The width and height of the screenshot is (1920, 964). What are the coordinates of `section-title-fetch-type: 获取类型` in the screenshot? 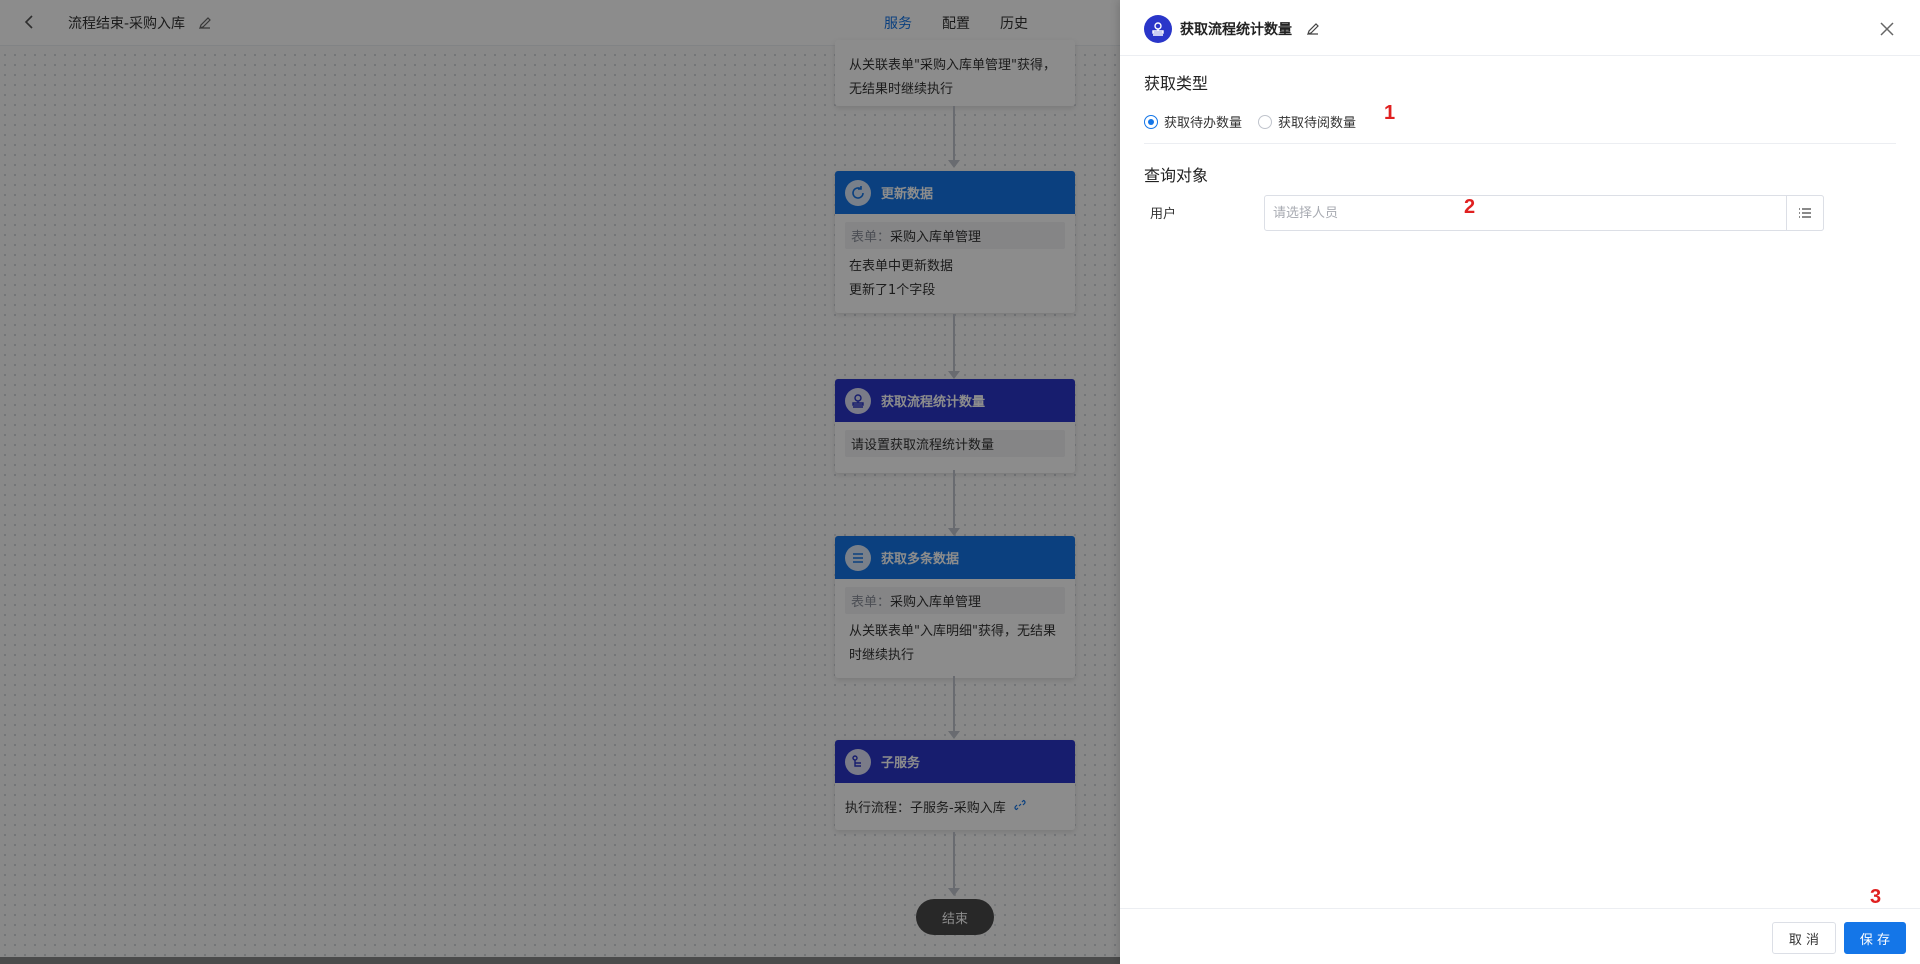 It's located at (1176, 83).